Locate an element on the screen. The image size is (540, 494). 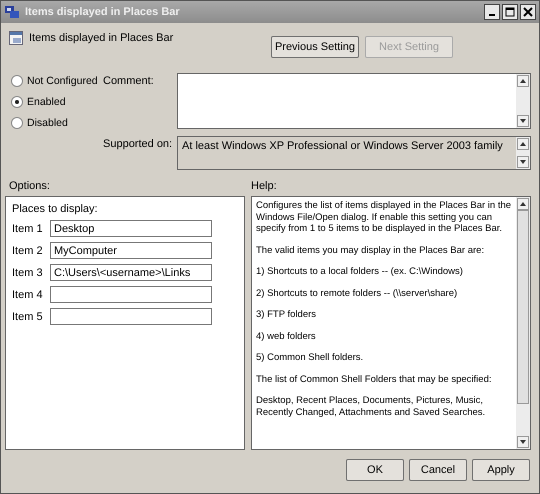
comment-label: Comment: is located at coordinates (129, 81).